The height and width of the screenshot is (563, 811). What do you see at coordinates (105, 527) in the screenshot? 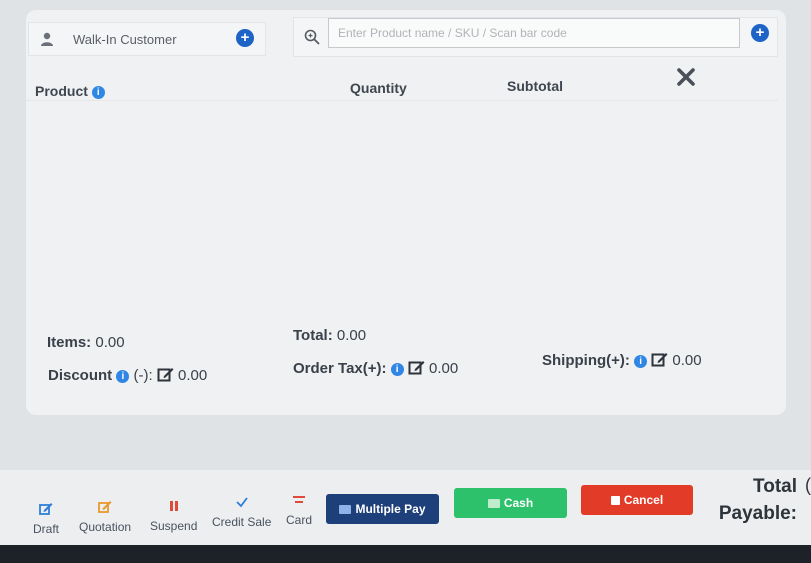
I see `quotation-label: Quotation` at bounding box center [105, 527].